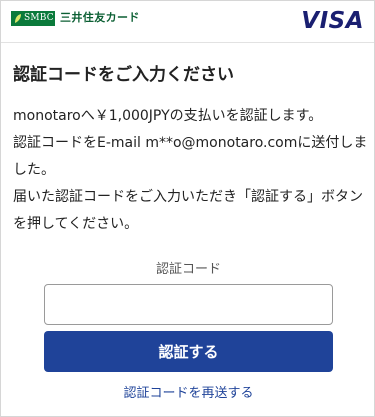  What do you see at coordinates (39, 18) in the screenshot?
I see `smbc-logo-text: SMBC` at bounding box center [39, 18].